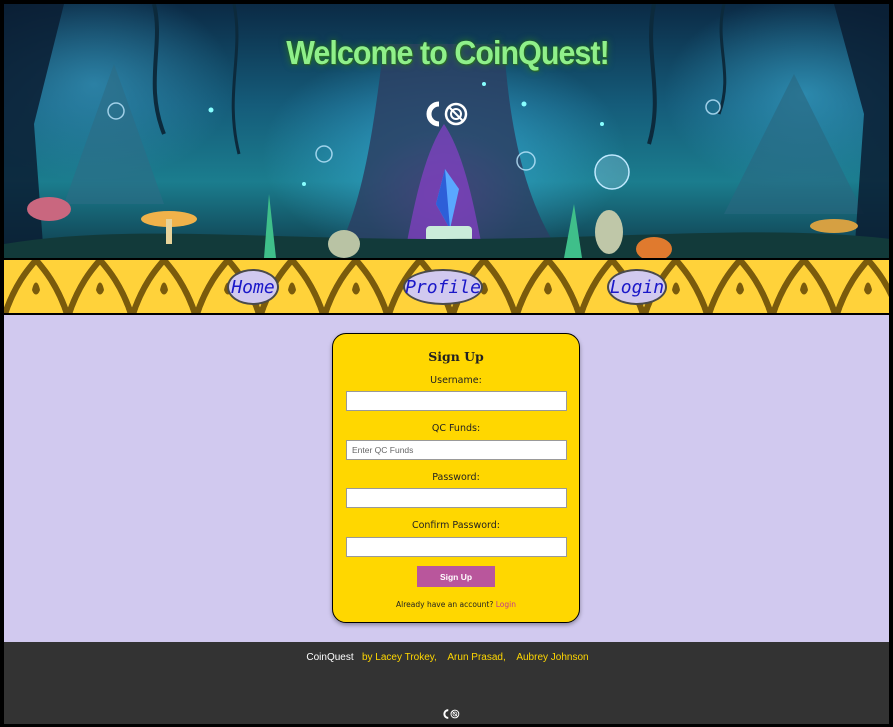 The image size is (893, 727). Describe the element at coordinates (443, 287) in the screenshot. I see `nav-profile: Profile` at that location.